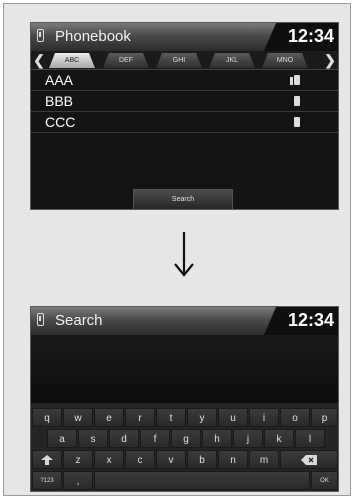 This screenshot has height=500, width=355. Describe the element at coordinates (59, 101) in the screenshot. I see `contact-name: BBB` at that location.